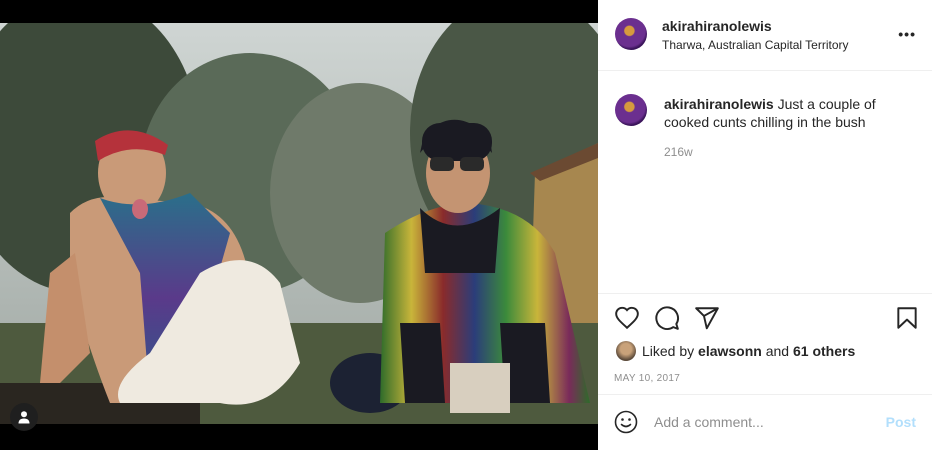  Describe the element at coordinates (907, 318) in the screenshot. I see `bookmark-icon` at that location.